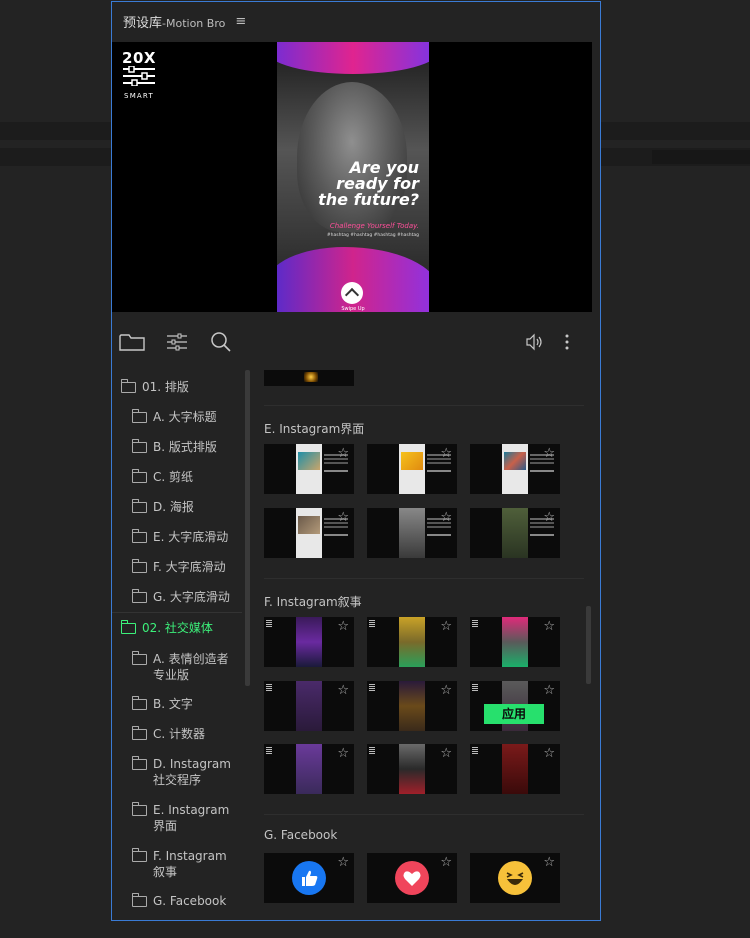 This screenshot has height=938, width=750. Describe the element at coordinates (701, 157) in the screenshot. I see `background-bar` at that location.